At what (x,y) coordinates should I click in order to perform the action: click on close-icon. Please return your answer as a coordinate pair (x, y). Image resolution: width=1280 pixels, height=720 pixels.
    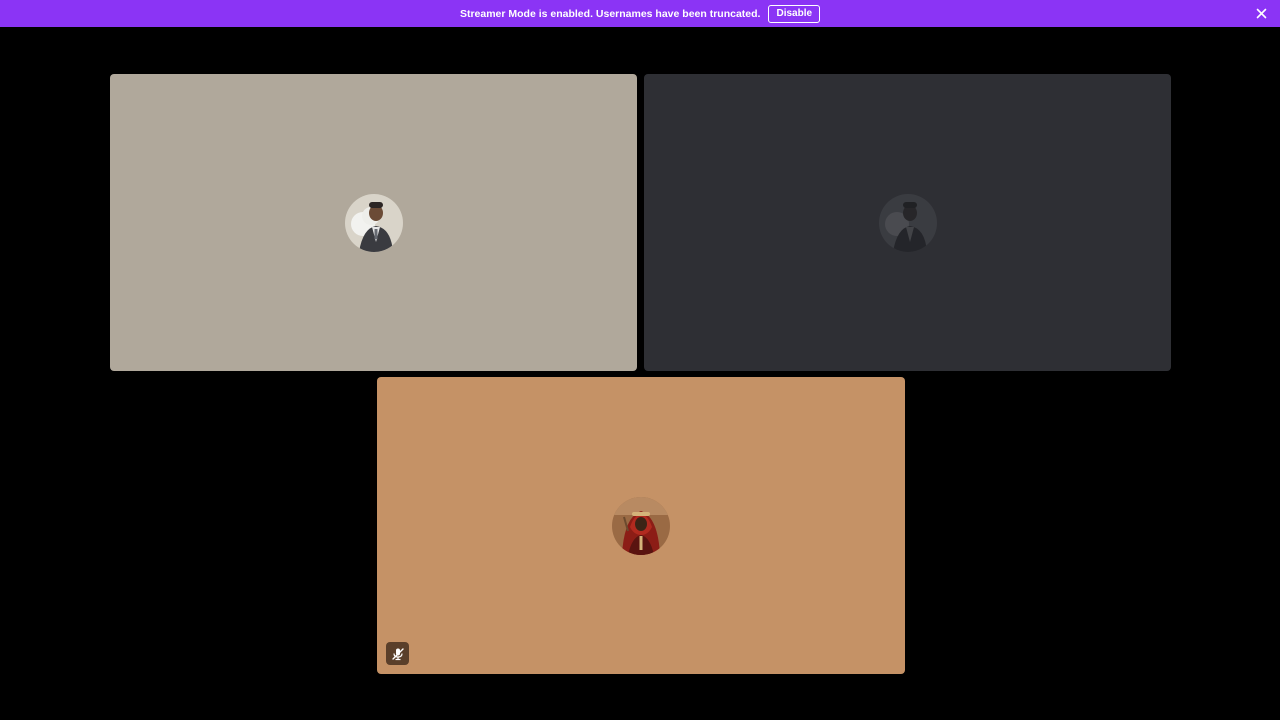
    Looking at the image, I should click on (1261, 13).